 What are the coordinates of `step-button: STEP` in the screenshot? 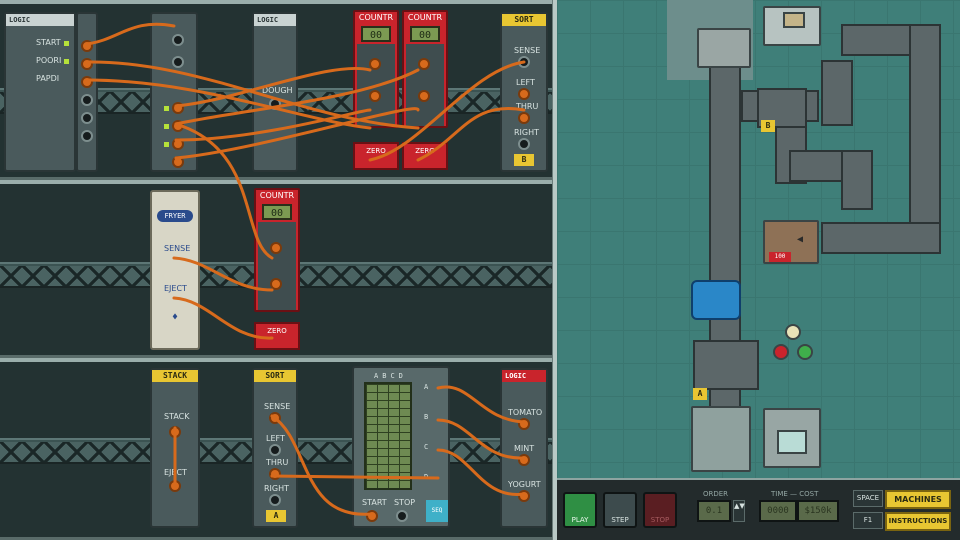 It's located at (620, 510).